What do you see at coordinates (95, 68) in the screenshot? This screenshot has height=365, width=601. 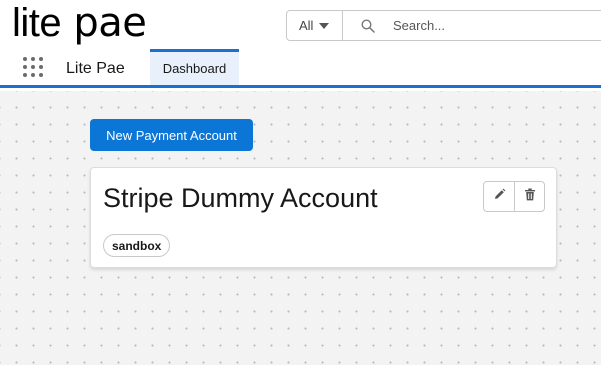 I see `app-name: Lite Pae` at bounding box center [95, 68].